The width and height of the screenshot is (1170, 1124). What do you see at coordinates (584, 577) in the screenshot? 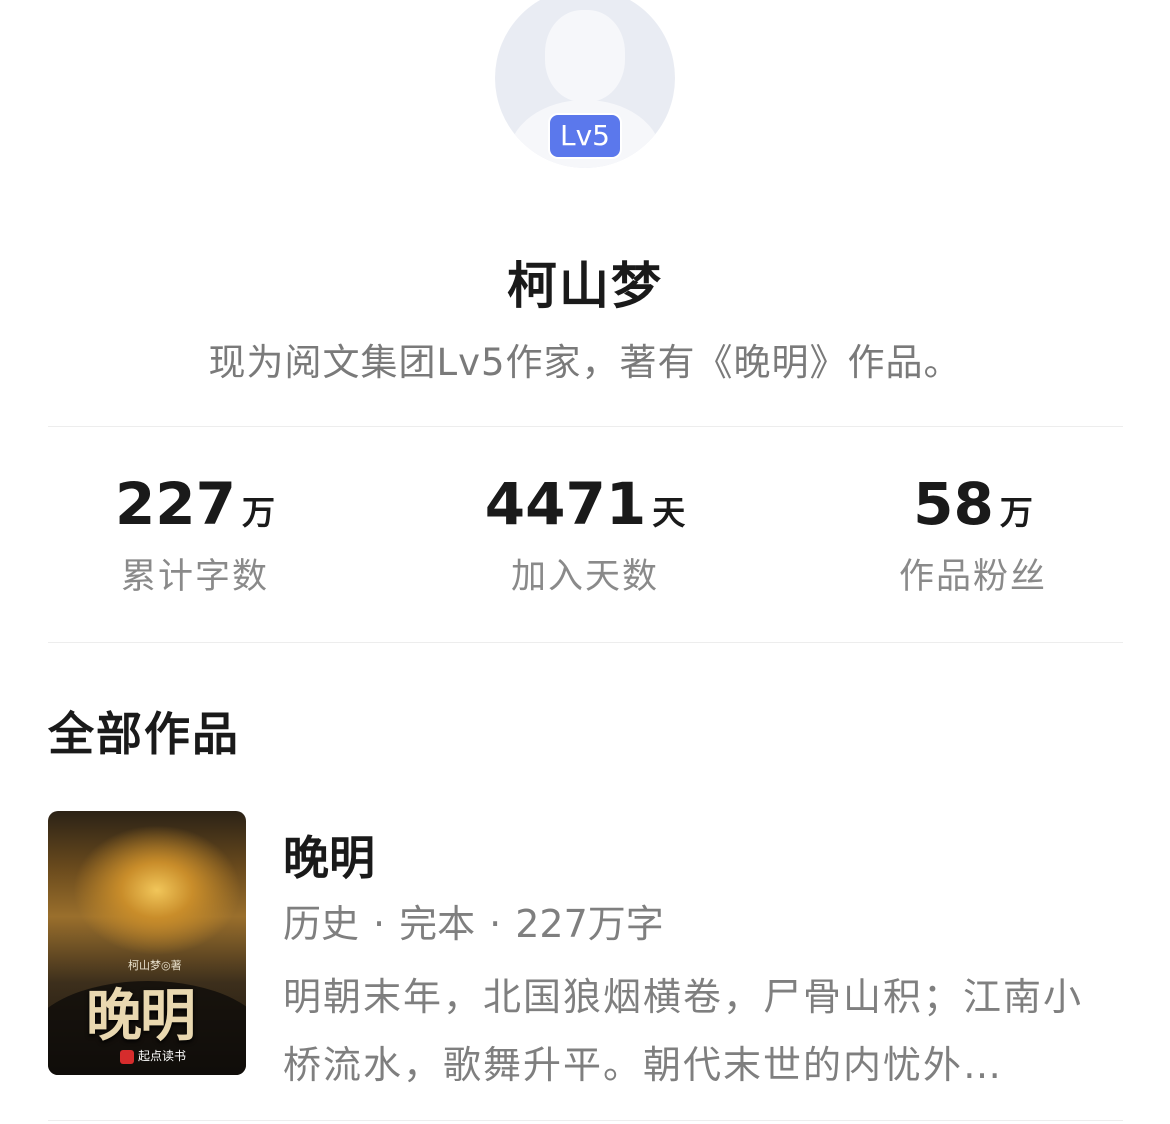
I see `stat-label: 加入天数` at bounding box center [584, 577].